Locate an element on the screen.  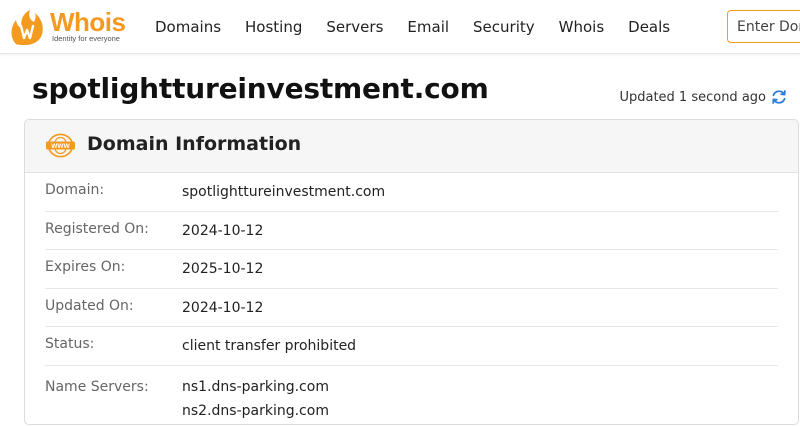
info-row-domain: Domain: spotlighttureinvestment.com is located at coordinates (411, 192).